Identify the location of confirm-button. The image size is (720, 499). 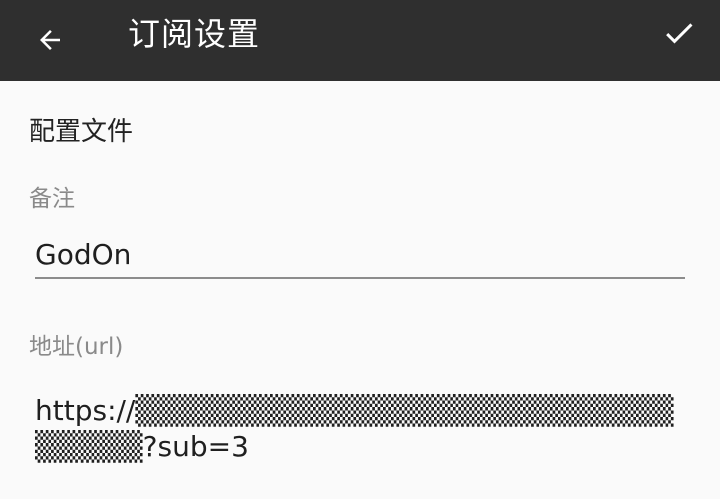
(679, 33).